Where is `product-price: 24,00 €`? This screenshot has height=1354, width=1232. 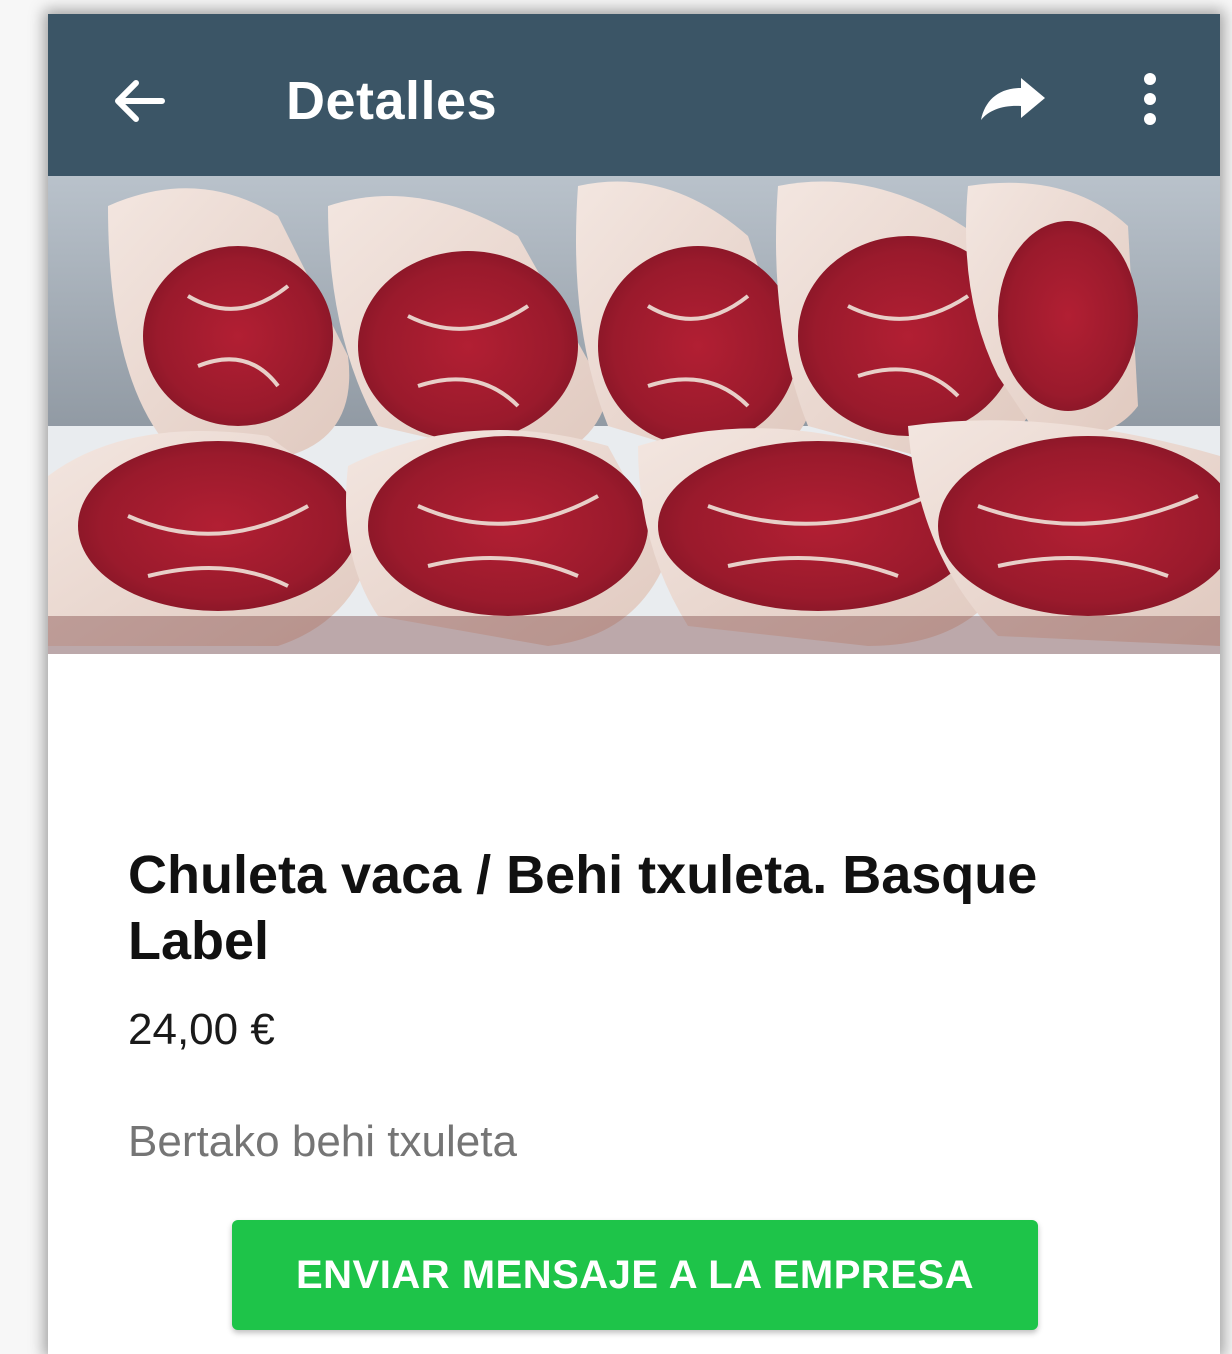 product-price: 24,00 € is located at coordinates (201, 1029).